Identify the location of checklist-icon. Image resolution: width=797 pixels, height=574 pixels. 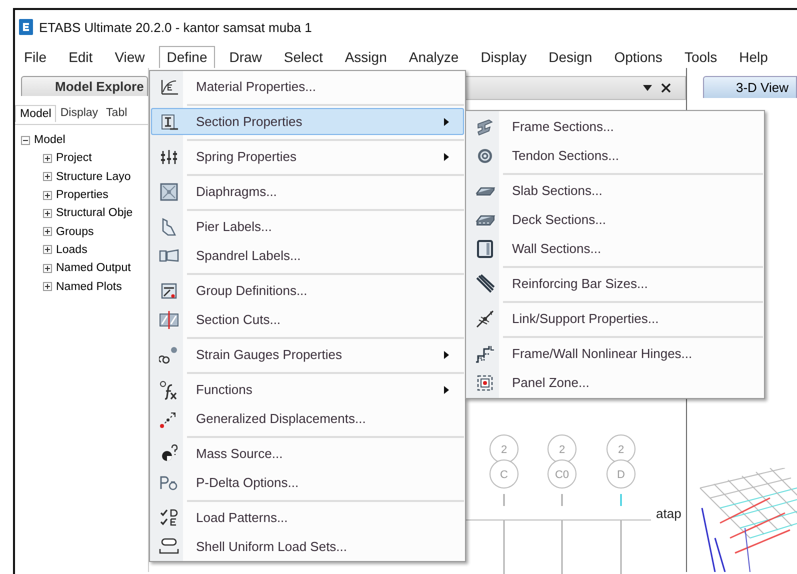
(168, 518).